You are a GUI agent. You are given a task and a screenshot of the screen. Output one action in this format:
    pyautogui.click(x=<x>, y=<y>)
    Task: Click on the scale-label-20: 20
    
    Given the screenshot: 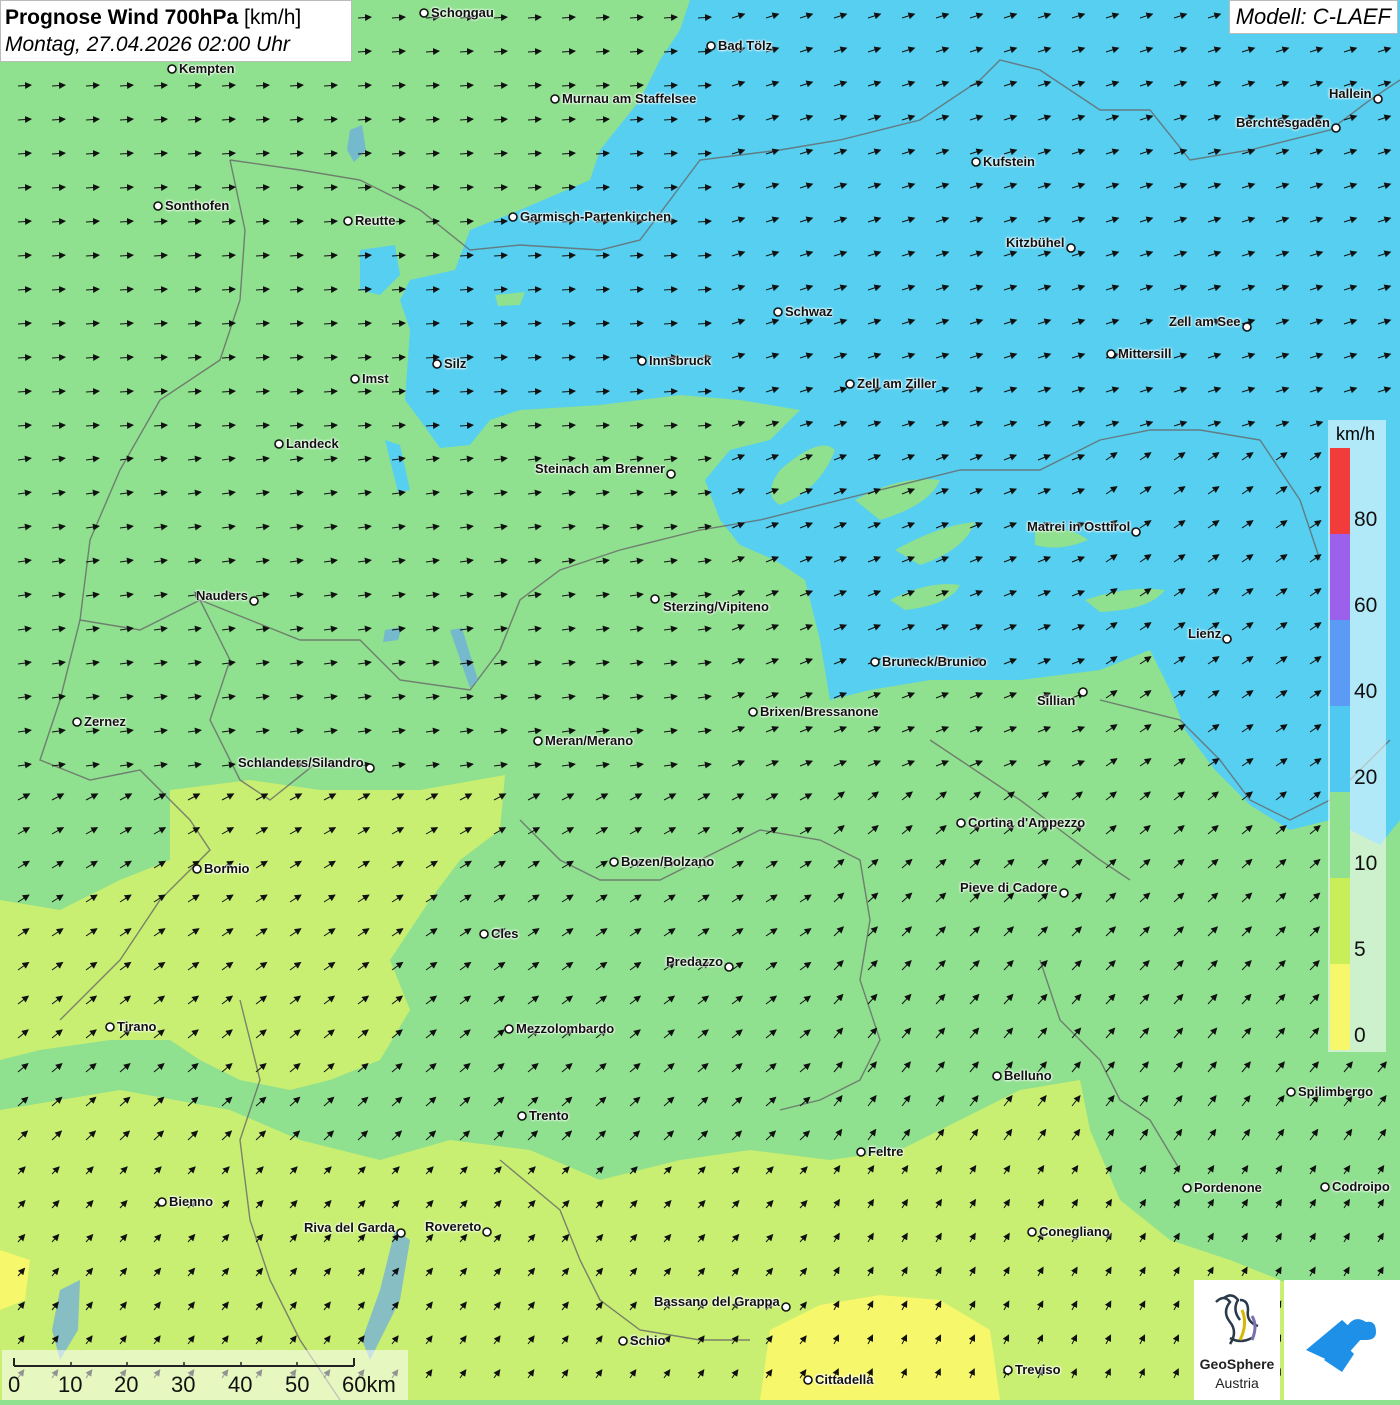 What is the action you would take?
    pyautogui.click(x=126, y=1384)
    